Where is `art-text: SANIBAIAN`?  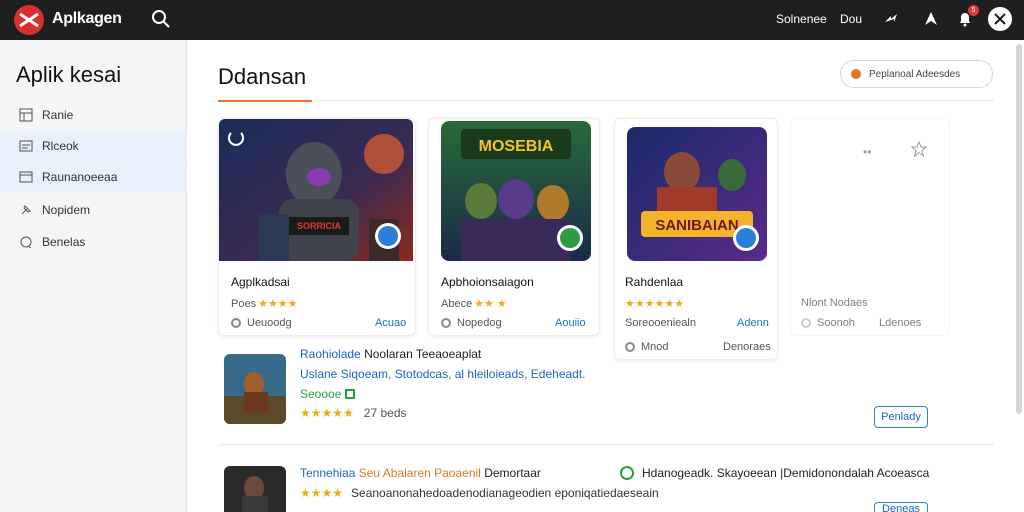
art-text: SANIBAIAN is located at coordinates (696, 225).